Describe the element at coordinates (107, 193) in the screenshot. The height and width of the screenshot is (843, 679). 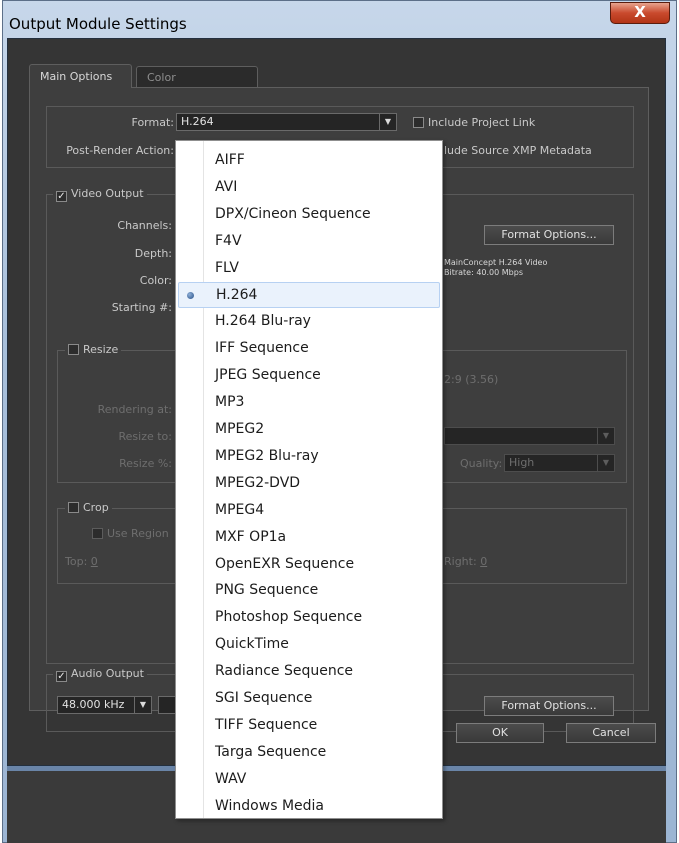
I see `video-output-title: Video Output` at that location.